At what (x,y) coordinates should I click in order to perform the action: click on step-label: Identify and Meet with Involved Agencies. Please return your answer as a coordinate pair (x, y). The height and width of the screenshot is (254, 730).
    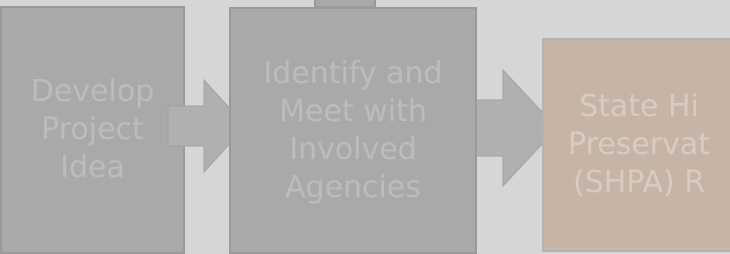
    Looking at the image, I should click on (353, 130).